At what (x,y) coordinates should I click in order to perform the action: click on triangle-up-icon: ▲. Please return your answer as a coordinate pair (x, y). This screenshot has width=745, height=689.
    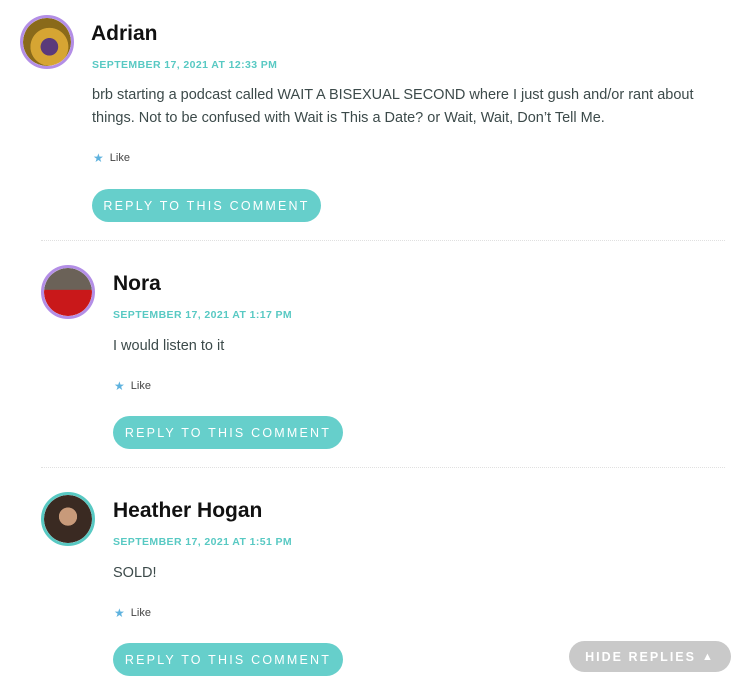
    Looking at the image, I should click on (708, 656).